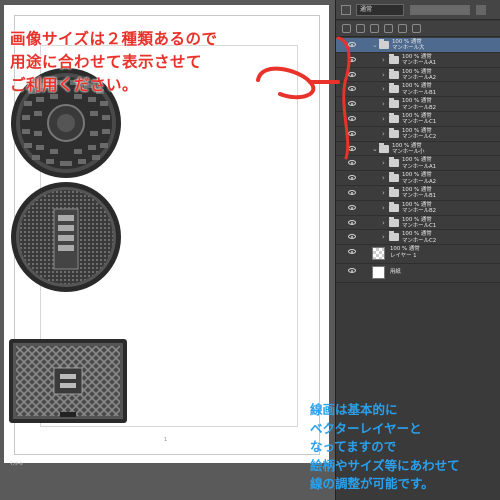 The image size is (500, 500). What do you see at coordinates (402, 28) in the screenshot?
I see `ruler-icon` at bounding box center [402, 28].